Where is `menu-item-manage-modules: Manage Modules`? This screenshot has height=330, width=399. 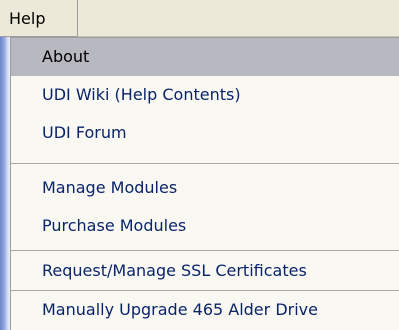 menu-item-manage-modules: Manage Modules is located at coordinates (205, 188).